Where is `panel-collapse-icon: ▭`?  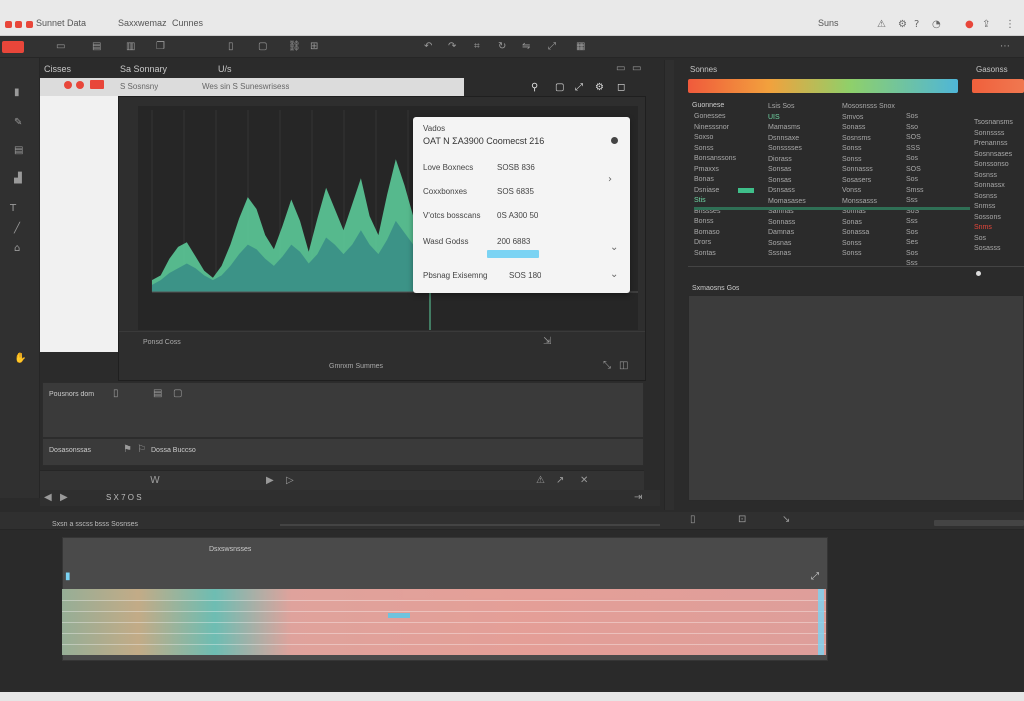 panel-collapse-icon: ▭ is located at coordinates (636, 69).